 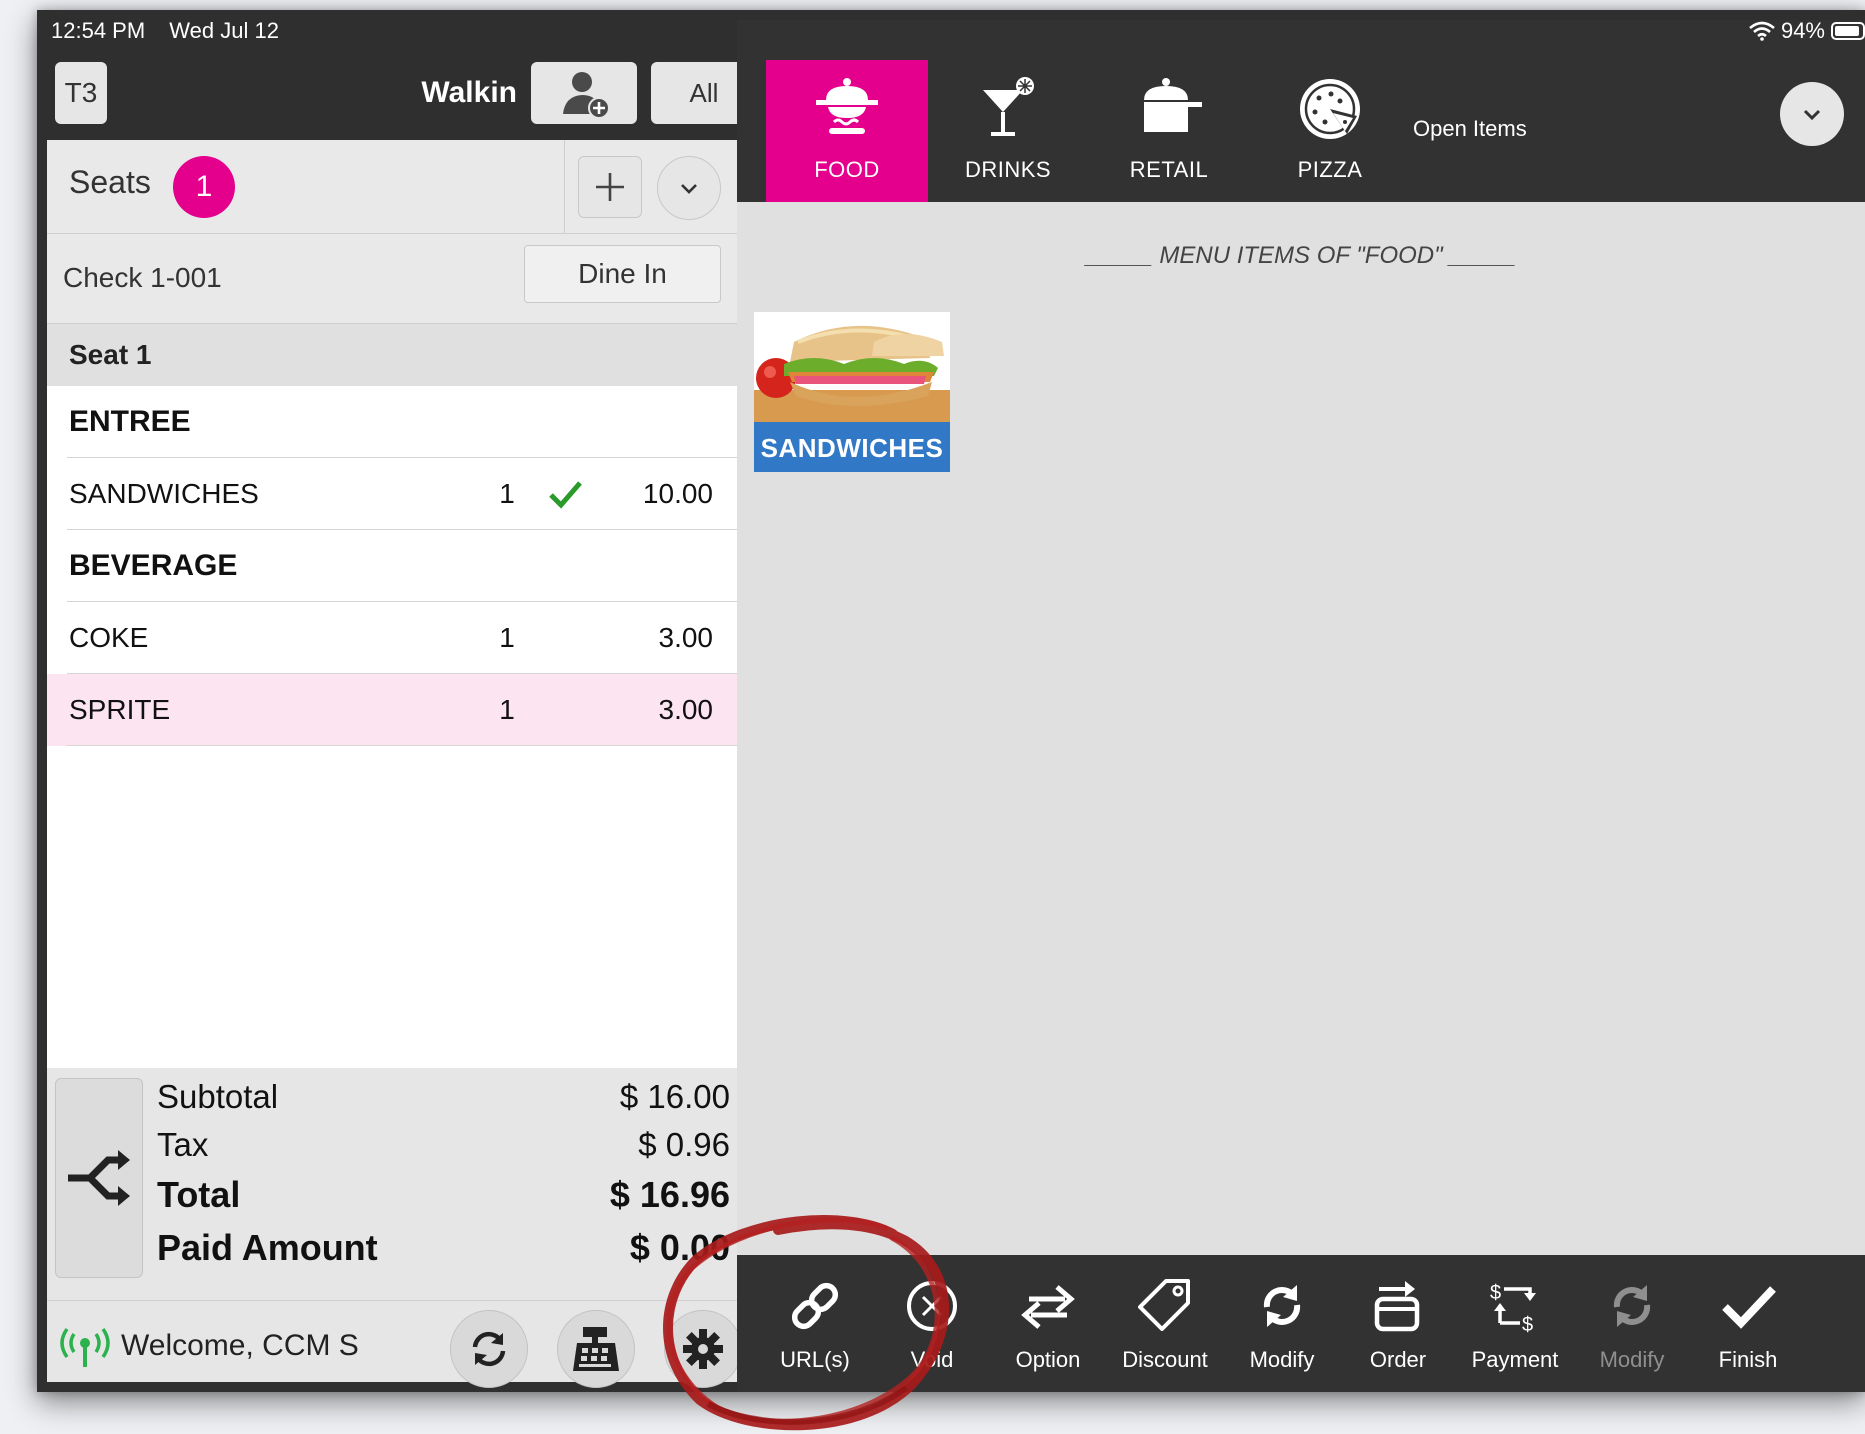 I want to click on pizza-icon, so click(x=1330, y=109).